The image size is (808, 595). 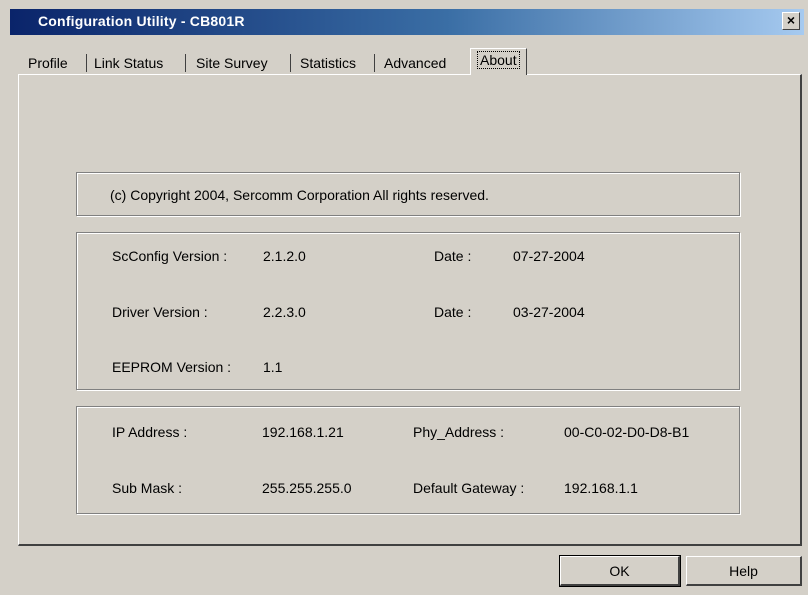 I want to click on tab-profile: Profile, so click(x=48, y=63).